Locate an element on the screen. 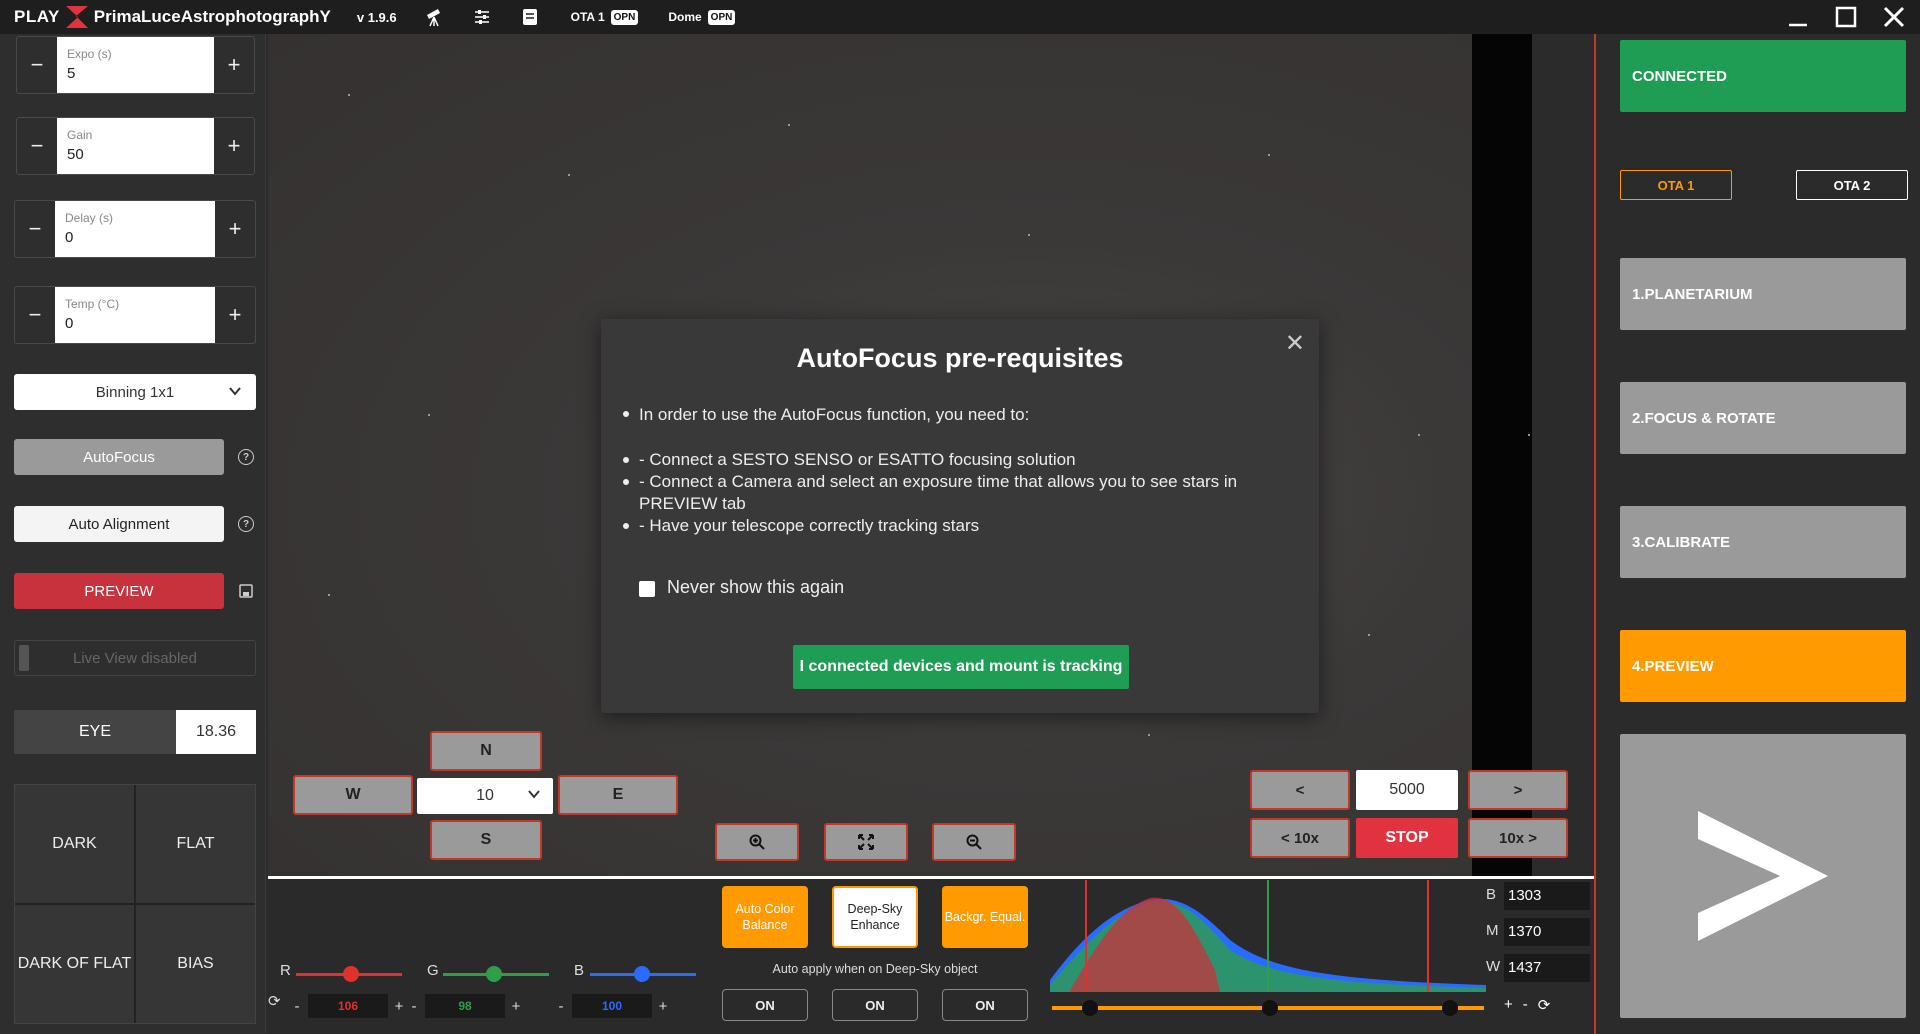  expo-stepper: − Expo (s) 5 + is located at coordinates (135, 65).